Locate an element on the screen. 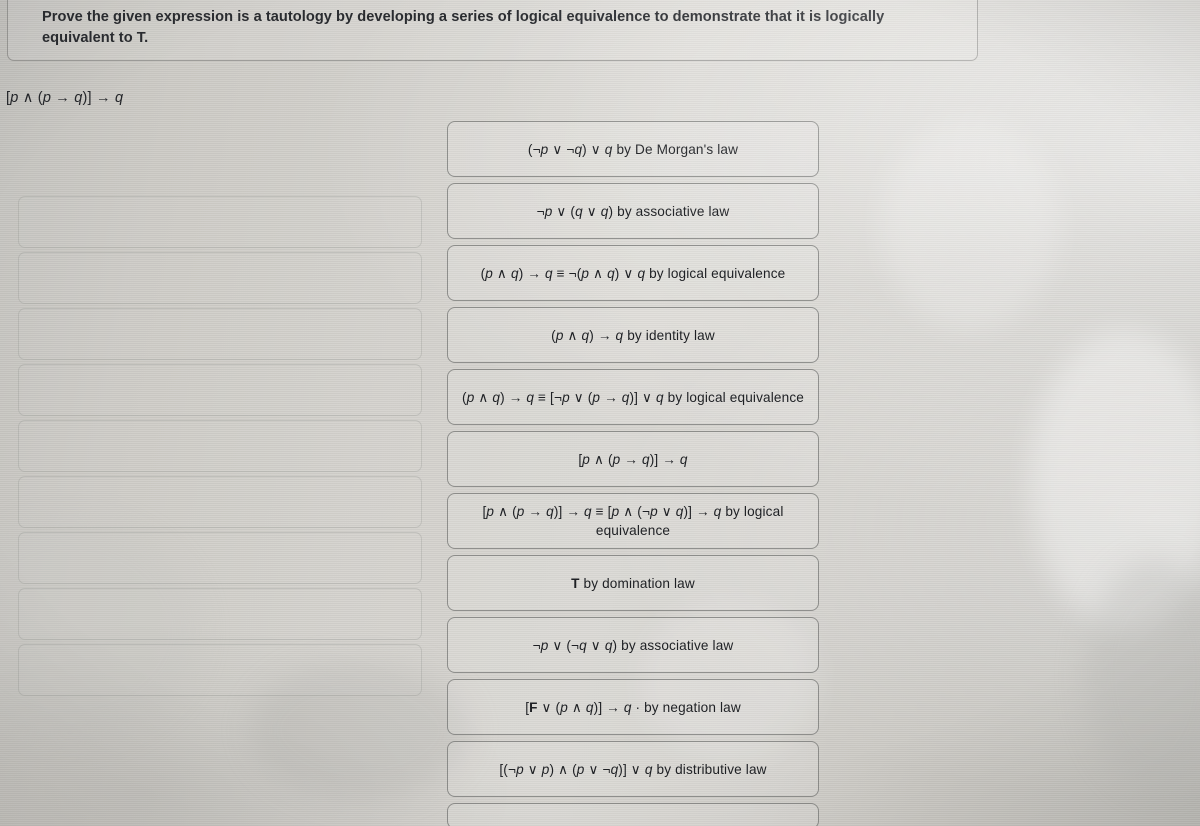  answer-tile-label: [F ∨ (p ∧ q)] → q · by negation law is located at coordinates (633, 707).